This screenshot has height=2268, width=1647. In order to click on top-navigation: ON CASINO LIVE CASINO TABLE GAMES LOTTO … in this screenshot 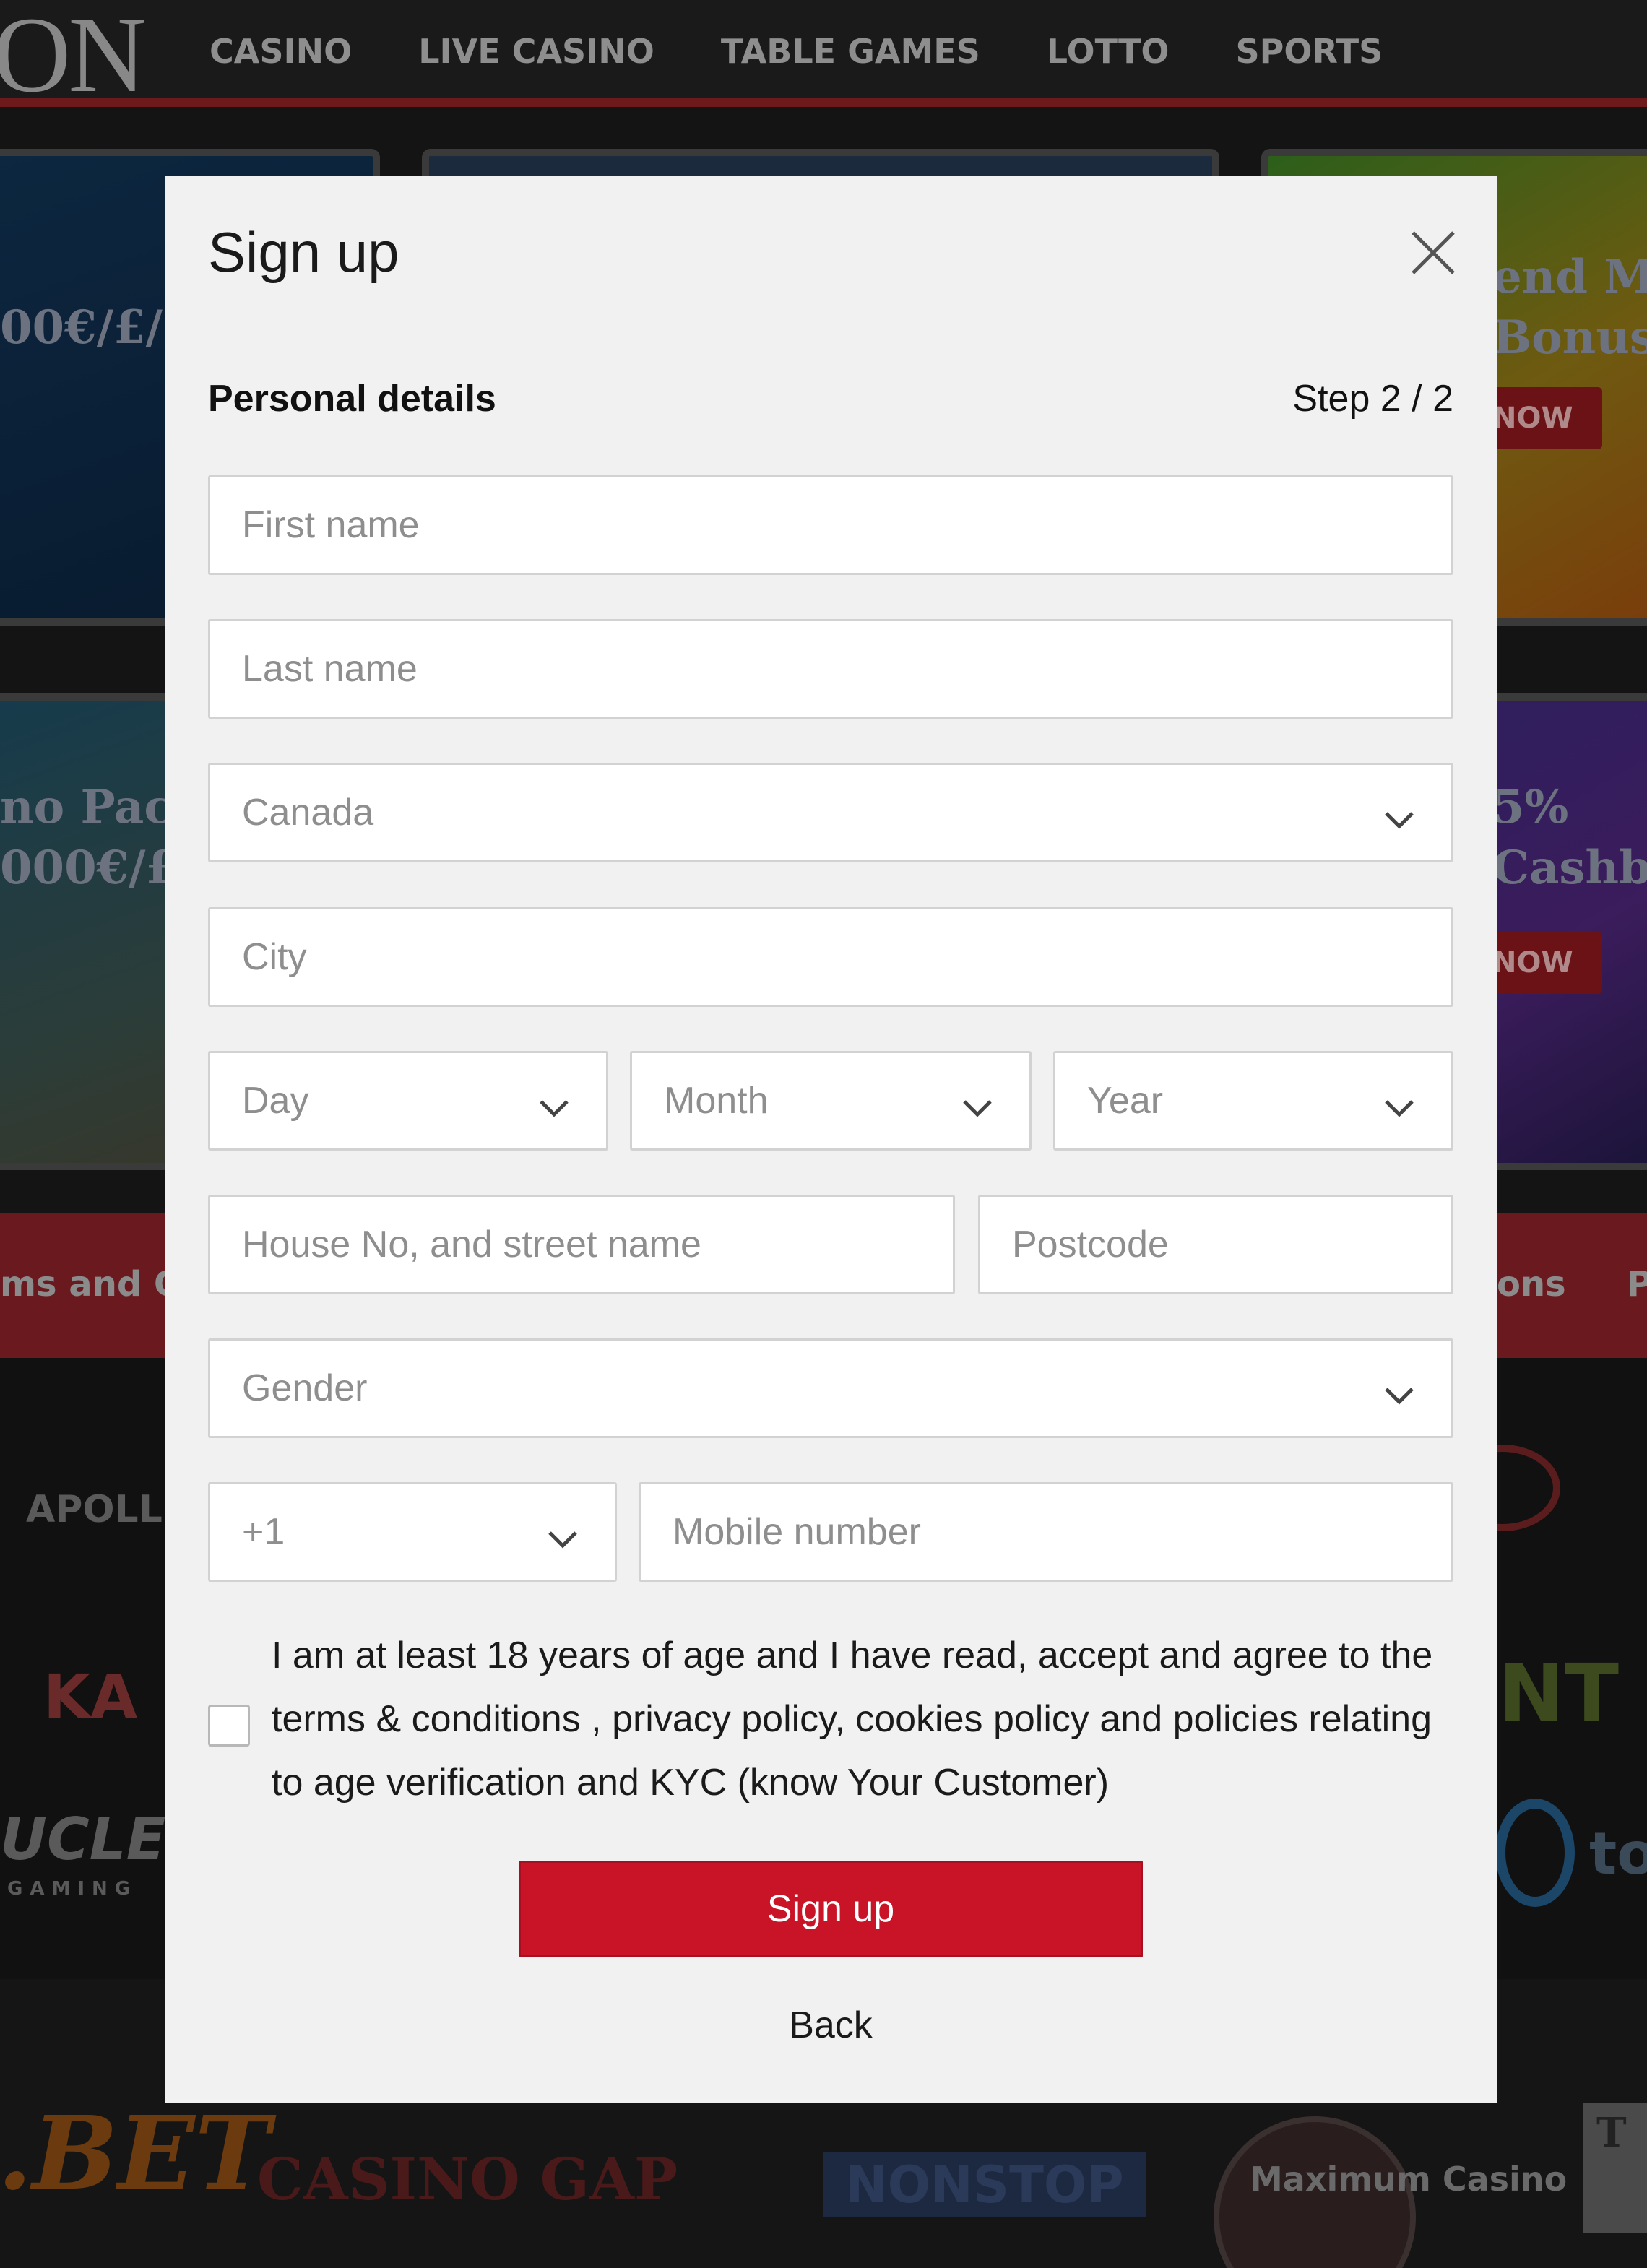, I will do `click(823, 57)`.